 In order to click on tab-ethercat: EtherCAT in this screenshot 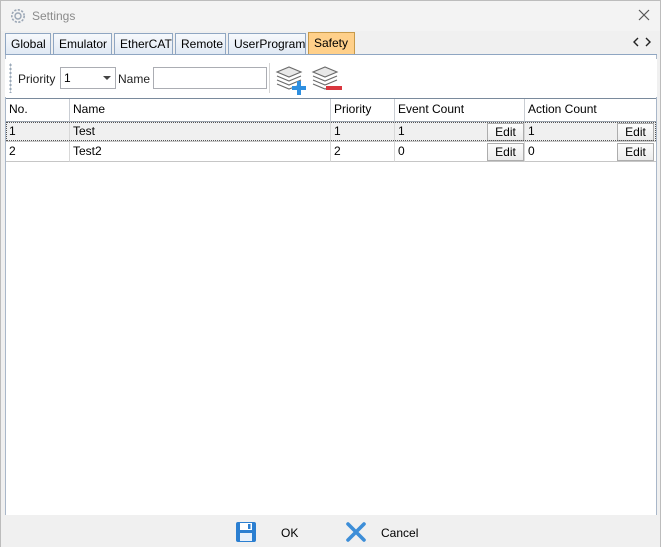, I will do `click(143, 44)`.